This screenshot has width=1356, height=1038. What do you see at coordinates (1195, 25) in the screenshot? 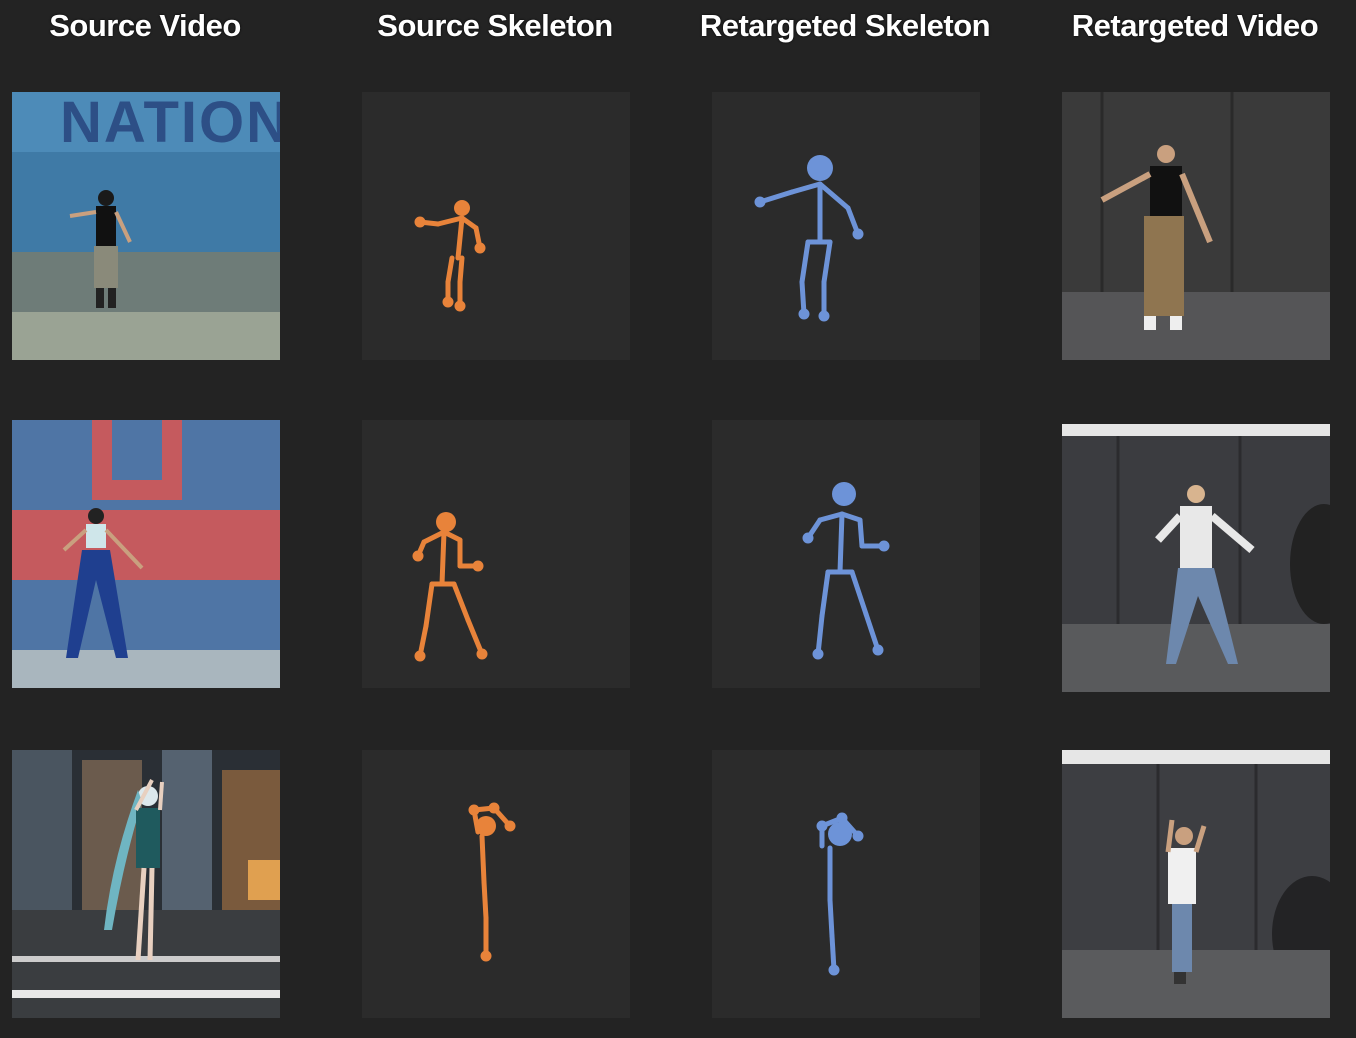
I see `header-retargeted-video: Retargeted Video` at bounding box center [1195, 25].